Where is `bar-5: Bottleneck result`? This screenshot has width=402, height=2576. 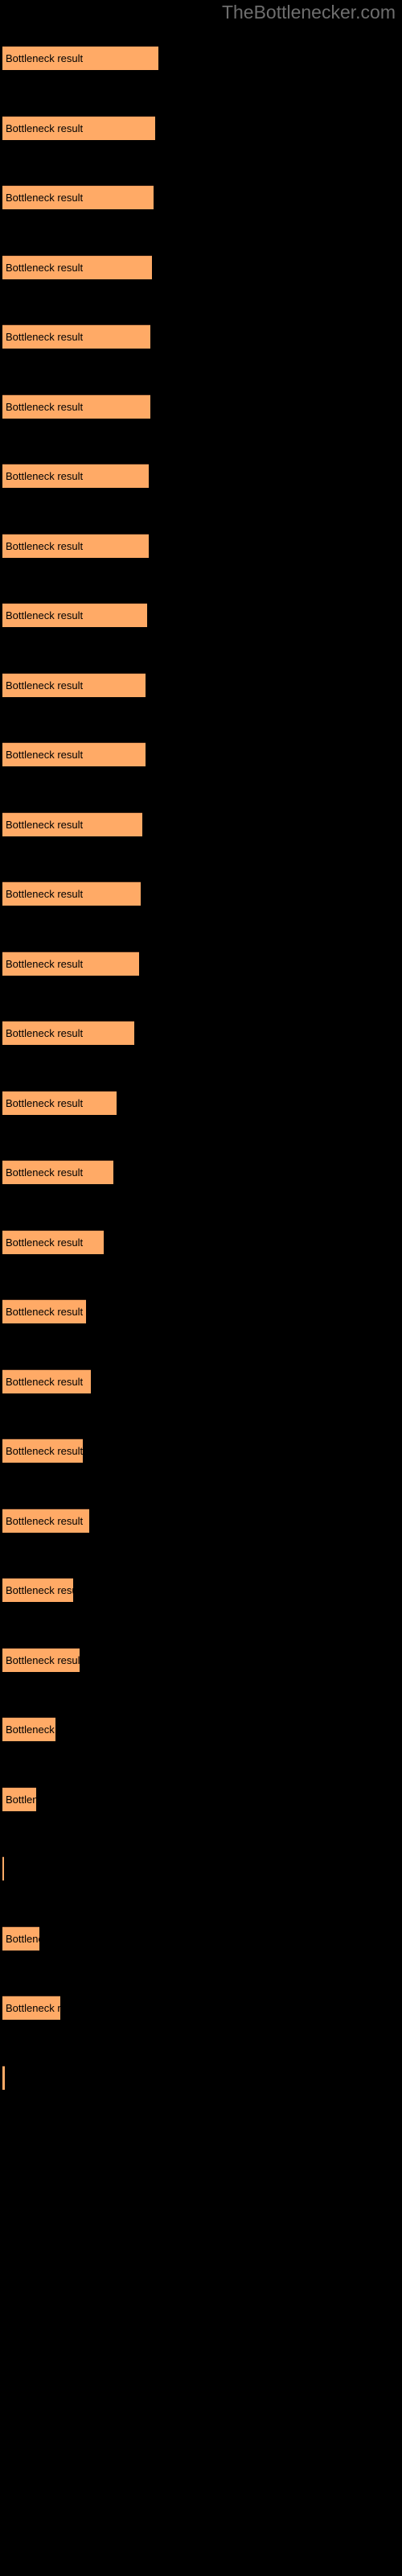
bar-5: Bottleneck result is located at coordinates (76, 336).